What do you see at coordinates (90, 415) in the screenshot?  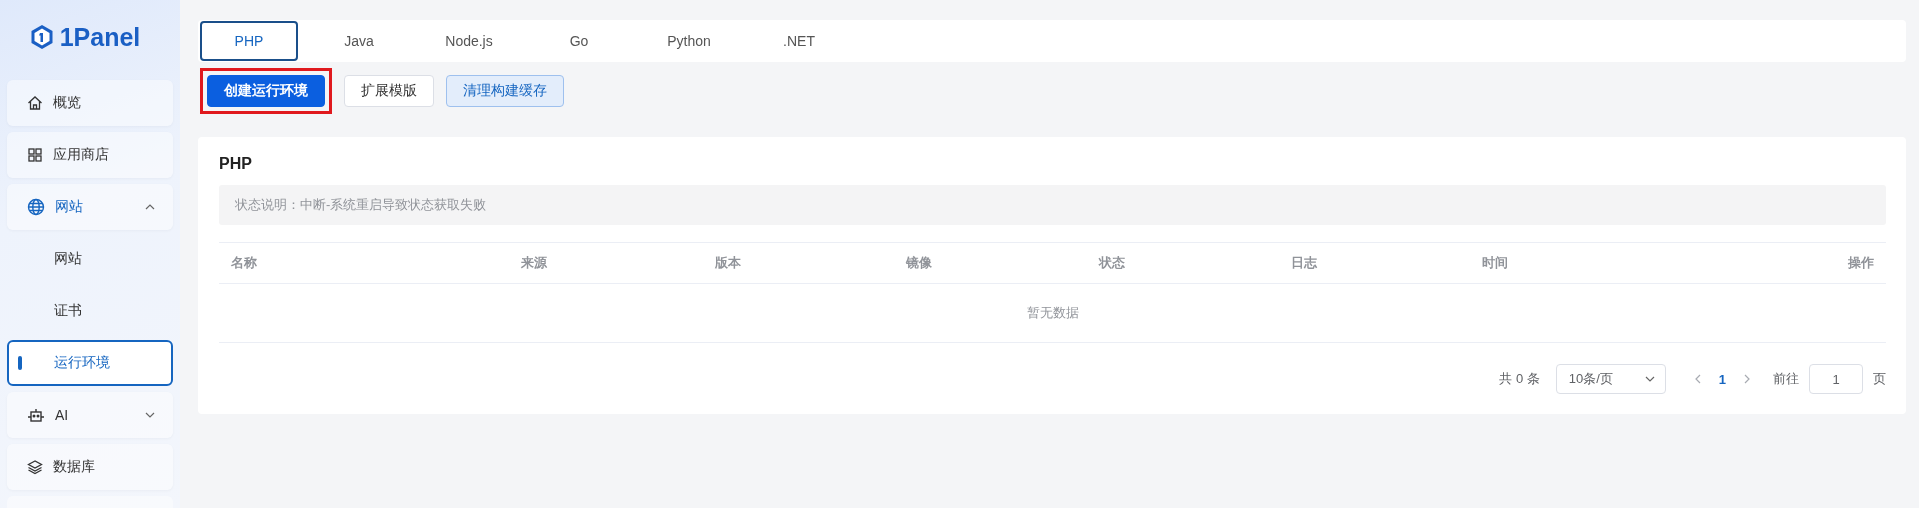 I see `sidebar-item: AI` at bounding box center [90, 415].